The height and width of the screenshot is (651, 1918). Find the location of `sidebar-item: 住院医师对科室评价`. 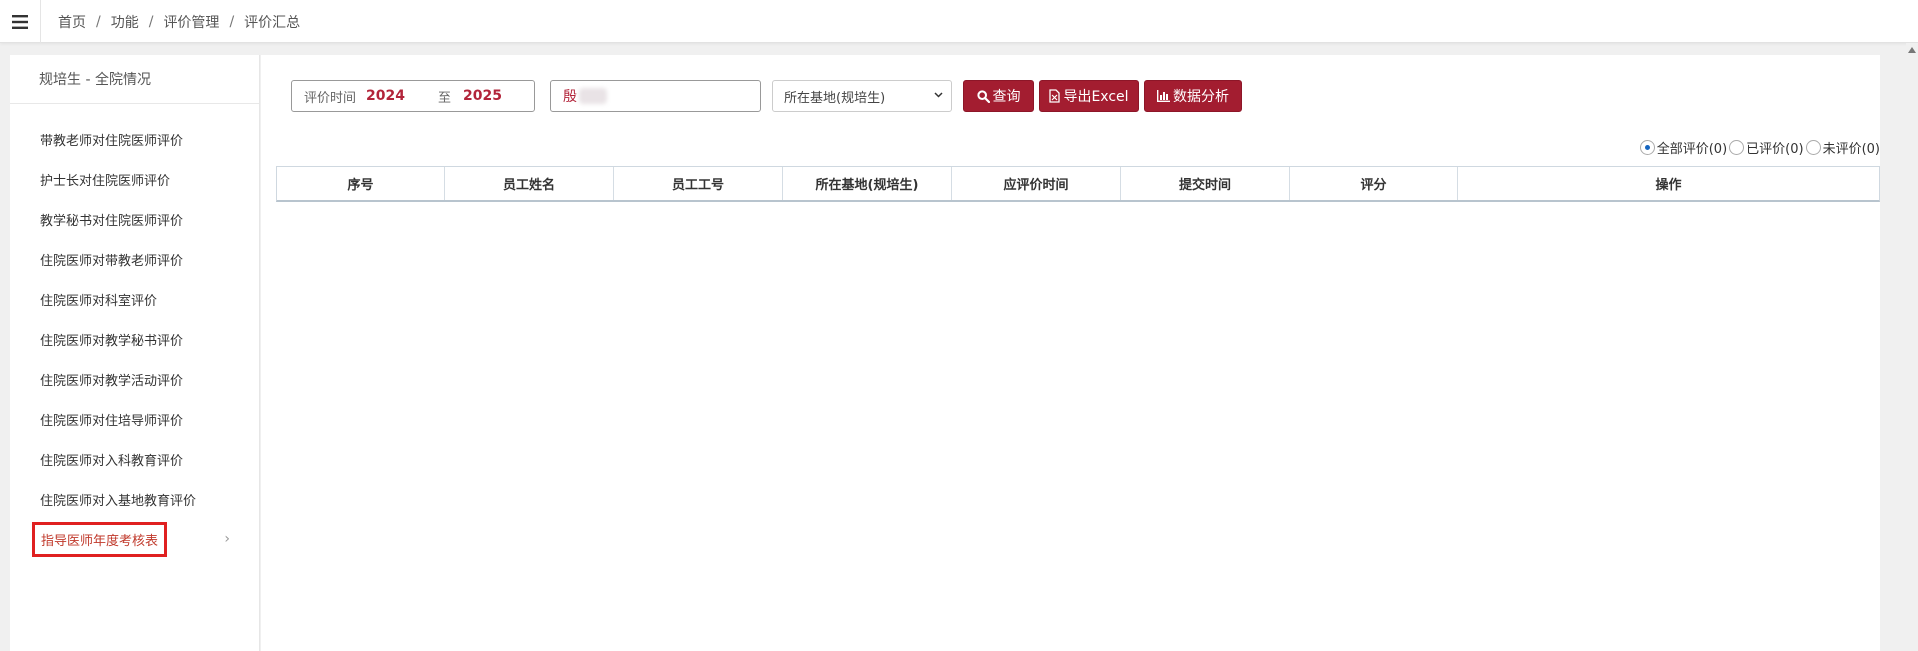

sidebar-item: 住院医师对科室评价 is located at coordinates (135, 299).